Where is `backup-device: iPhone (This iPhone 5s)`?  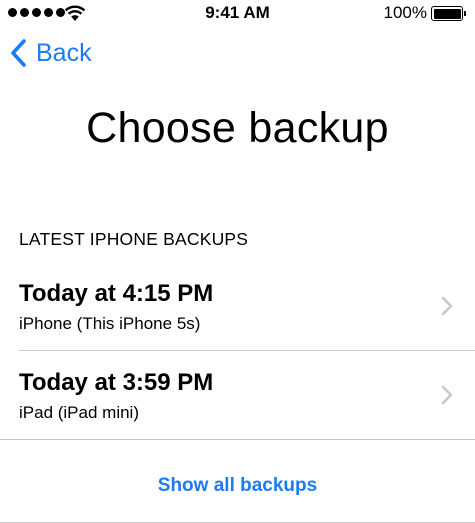
backup-device: iPhone (This iPhone 5s) is located at coordinates (110, 323).